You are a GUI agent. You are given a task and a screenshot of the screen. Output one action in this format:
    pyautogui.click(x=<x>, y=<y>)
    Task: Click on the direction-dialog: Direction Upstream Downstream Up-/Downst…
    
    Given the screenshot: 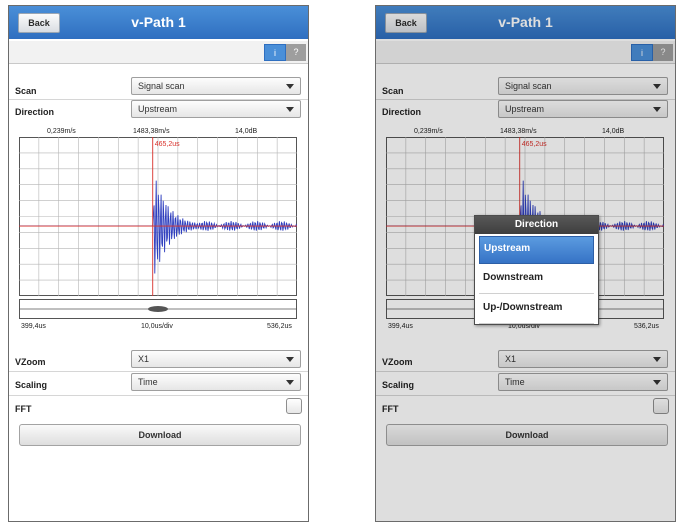 What is the action you would take?
    pyautogui.click(x=536, y=270)
    